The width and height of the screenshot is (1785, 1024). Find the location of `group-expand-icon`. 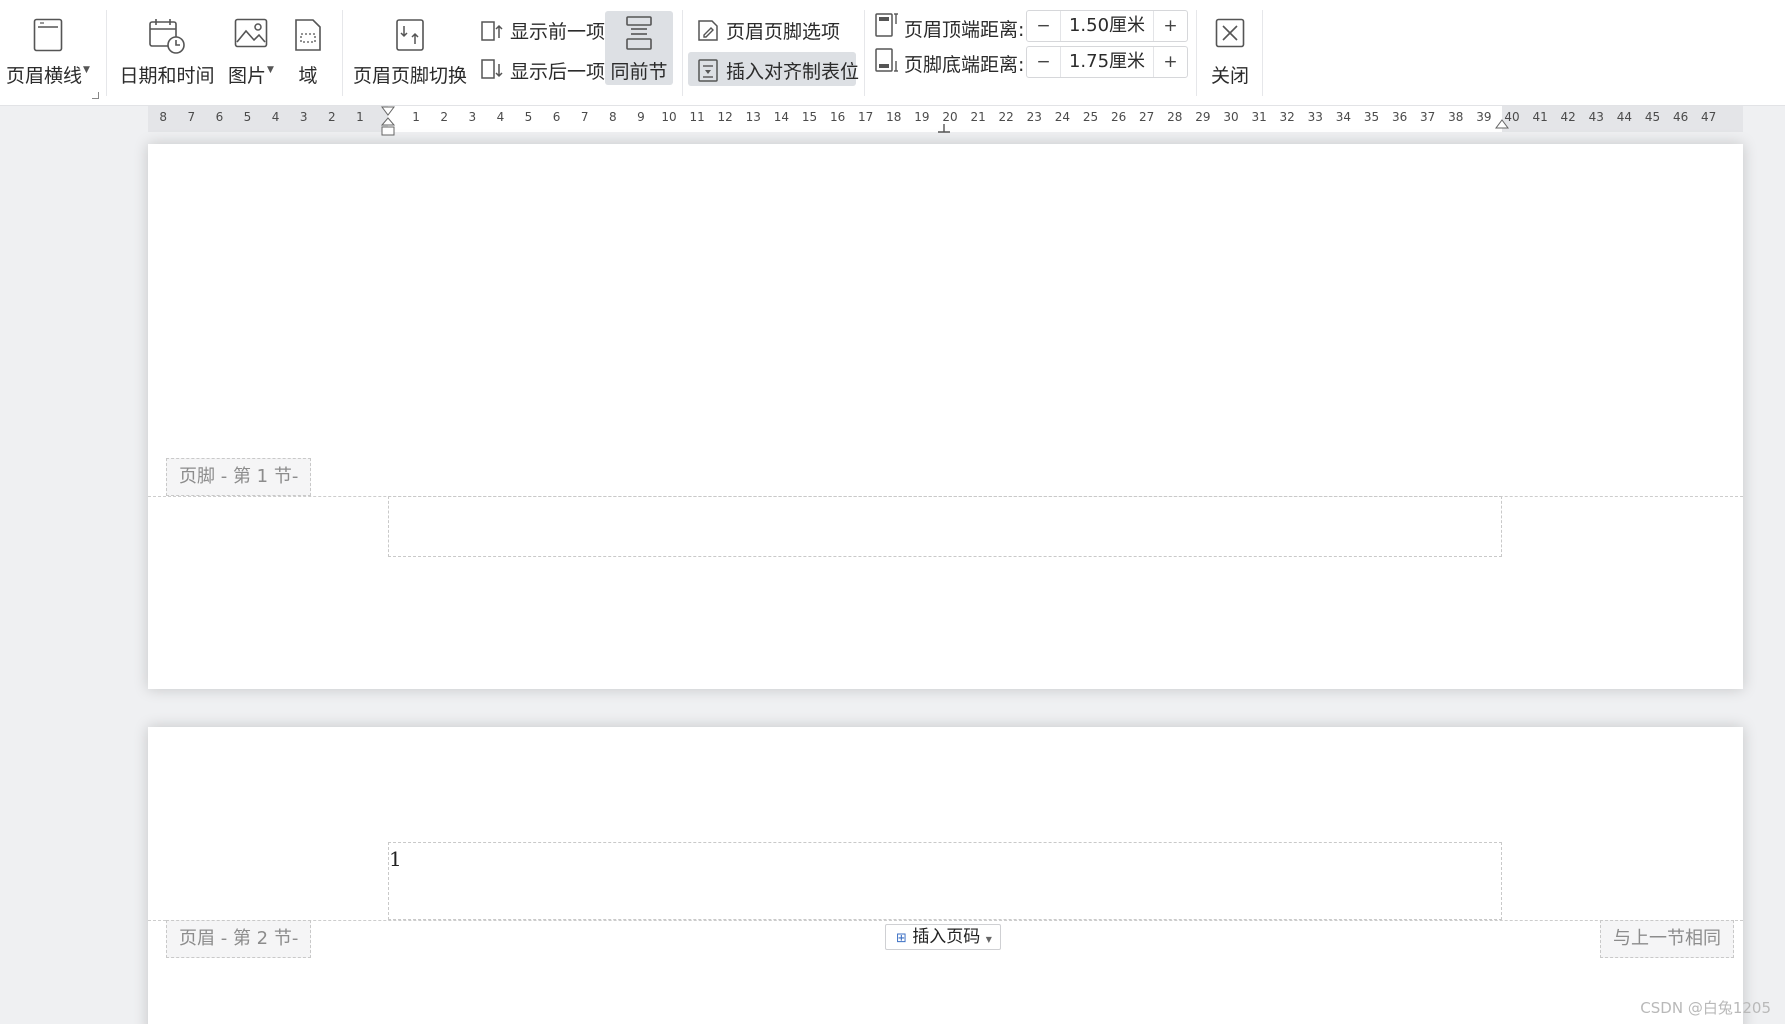

group-expand-icon is located at coordinates (95, 95).